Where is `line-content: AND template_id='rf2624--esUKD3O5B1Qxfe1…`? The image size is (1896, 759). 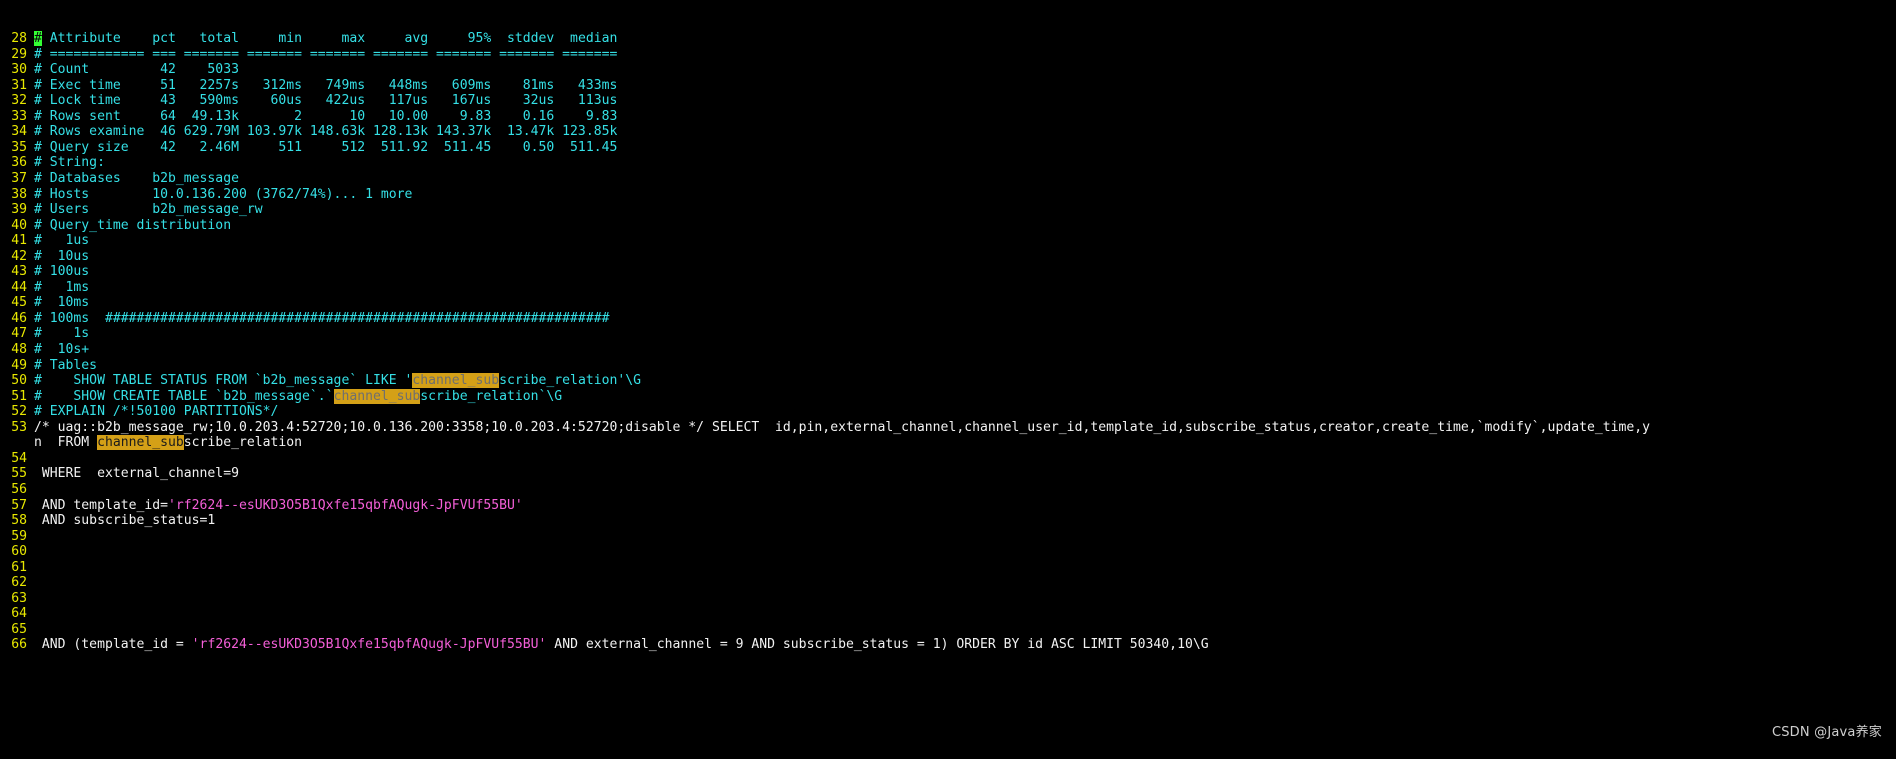
line-content: AND template_id='rf2624--esUKD3O5B1Qxfe1… is located at coordinates (965, 506).